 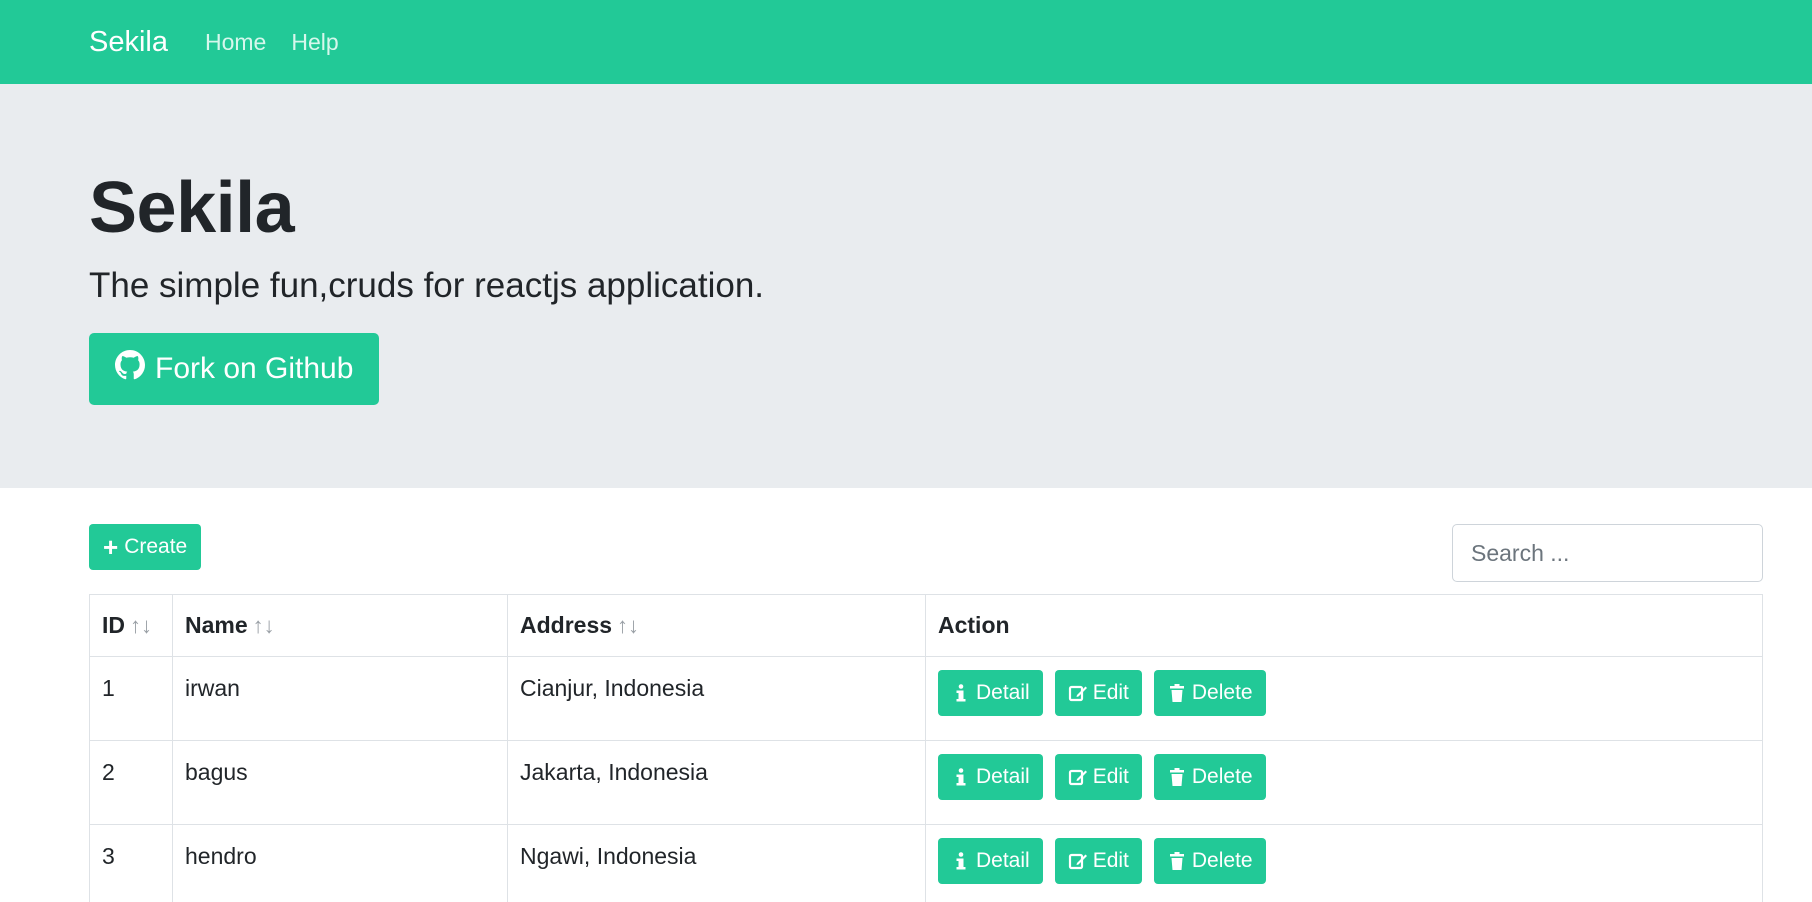 What do you see at coordinates (926, 553) in the screenshot?
I see `toolbar: + Create` at bounding box center [926, 553].